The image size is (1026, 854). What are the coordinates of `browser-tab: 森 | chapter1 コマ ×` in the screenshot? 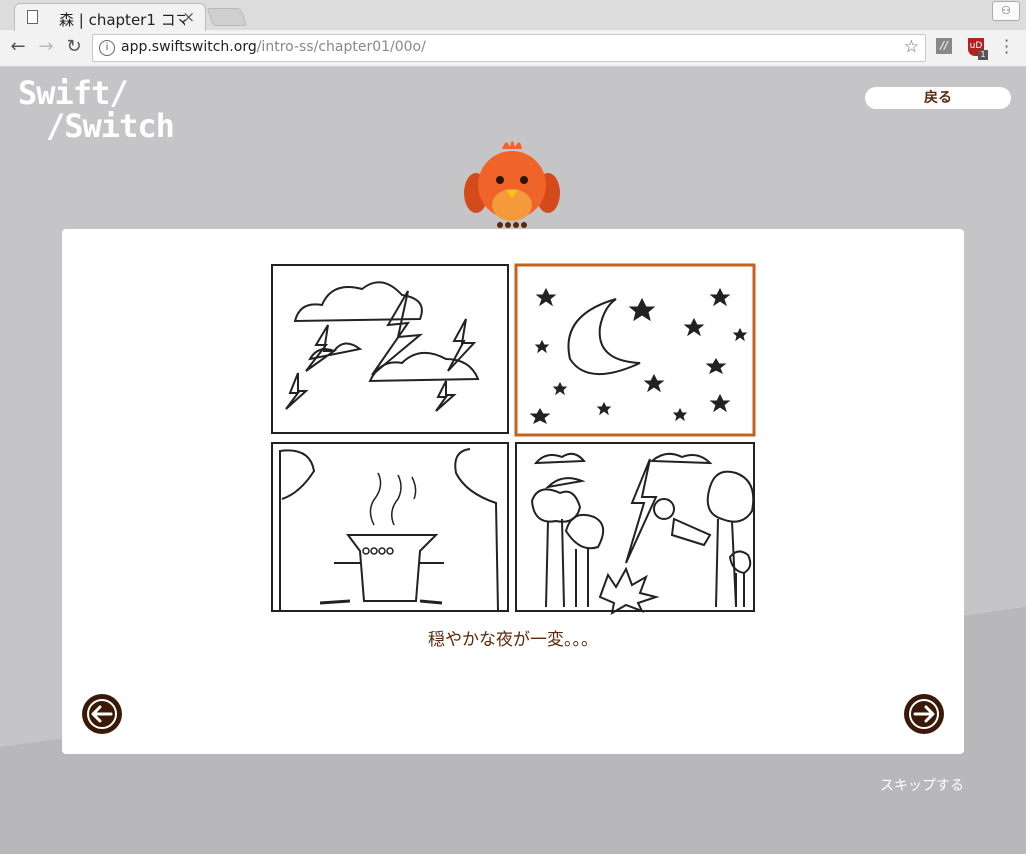 It's located at (110, 17).